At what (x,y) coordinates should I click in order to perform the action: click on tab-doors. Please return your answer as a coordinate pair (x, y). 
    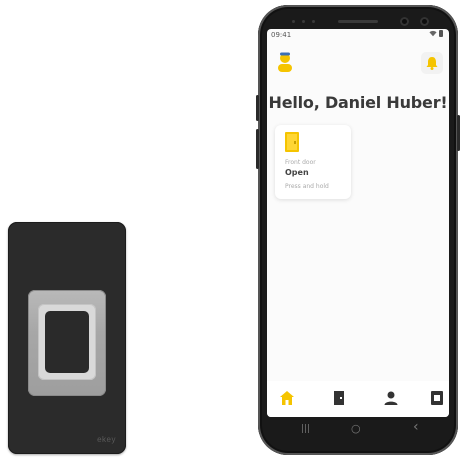
    Looking at the image, I should click on (339, 398).